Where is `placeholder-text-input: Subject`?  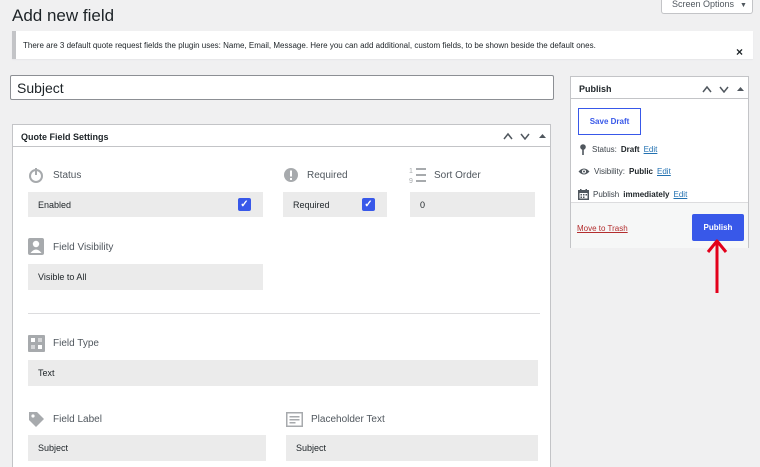
placeholder-text-input: Subject is located at coordinates (412, 448).